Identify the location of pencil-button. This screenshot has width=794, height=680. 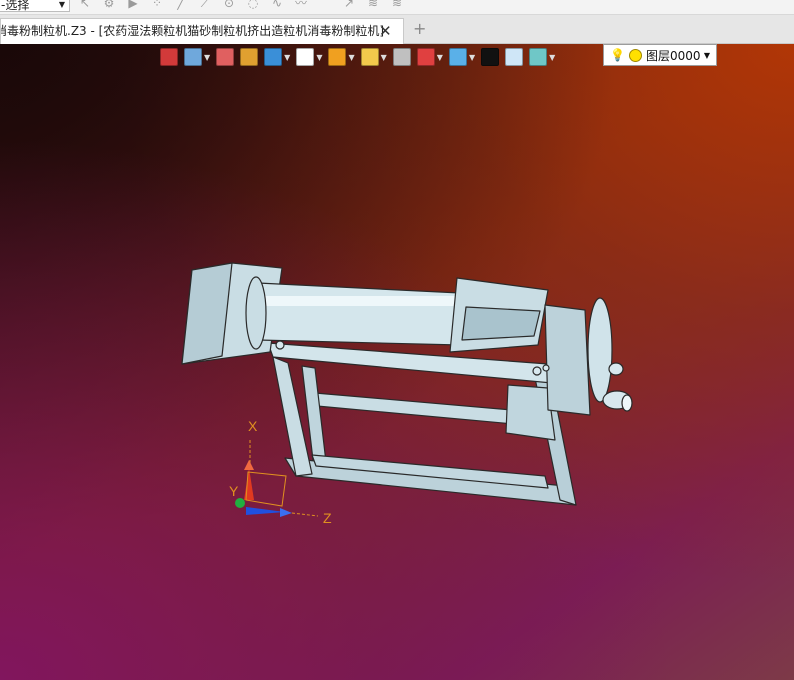
(225, 57).